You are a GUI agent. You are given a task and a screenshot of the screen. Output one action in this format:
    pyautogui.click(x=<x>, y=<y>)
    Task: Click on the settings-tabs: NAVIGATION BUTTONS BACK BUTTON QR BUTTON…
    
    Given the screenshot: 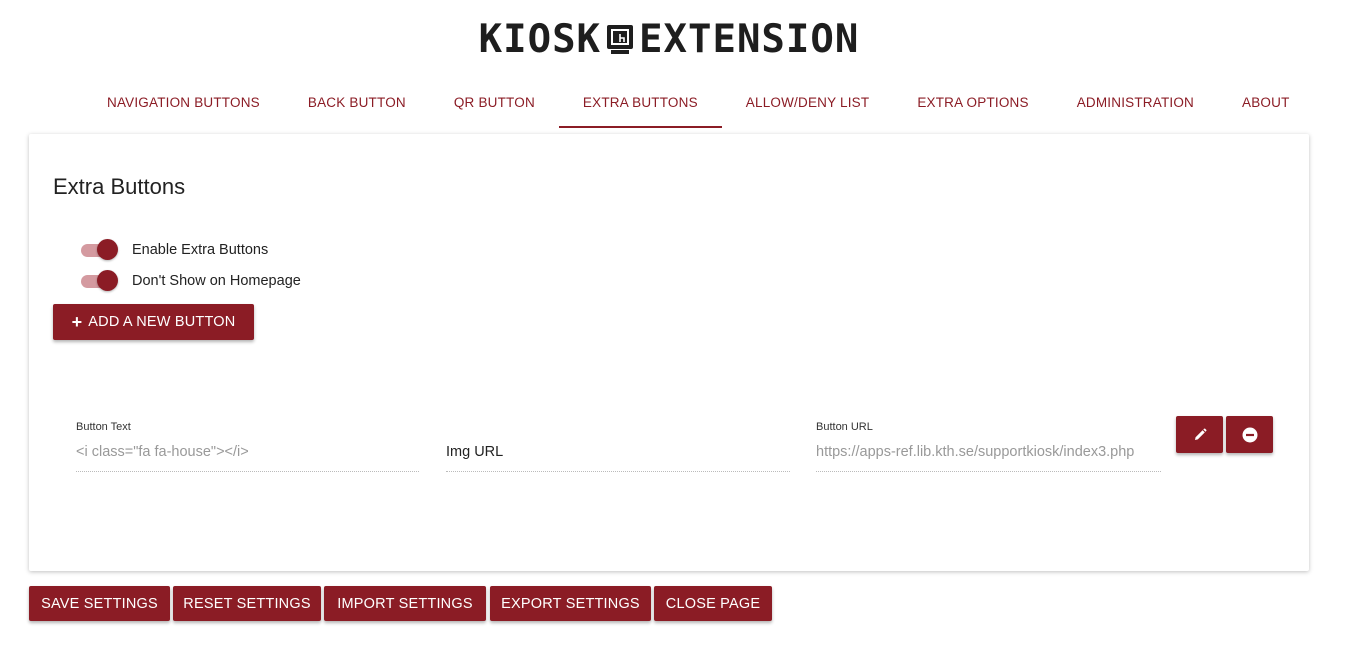 What is the action you would take?
    pyautogui.click(x=698, y=104)
    